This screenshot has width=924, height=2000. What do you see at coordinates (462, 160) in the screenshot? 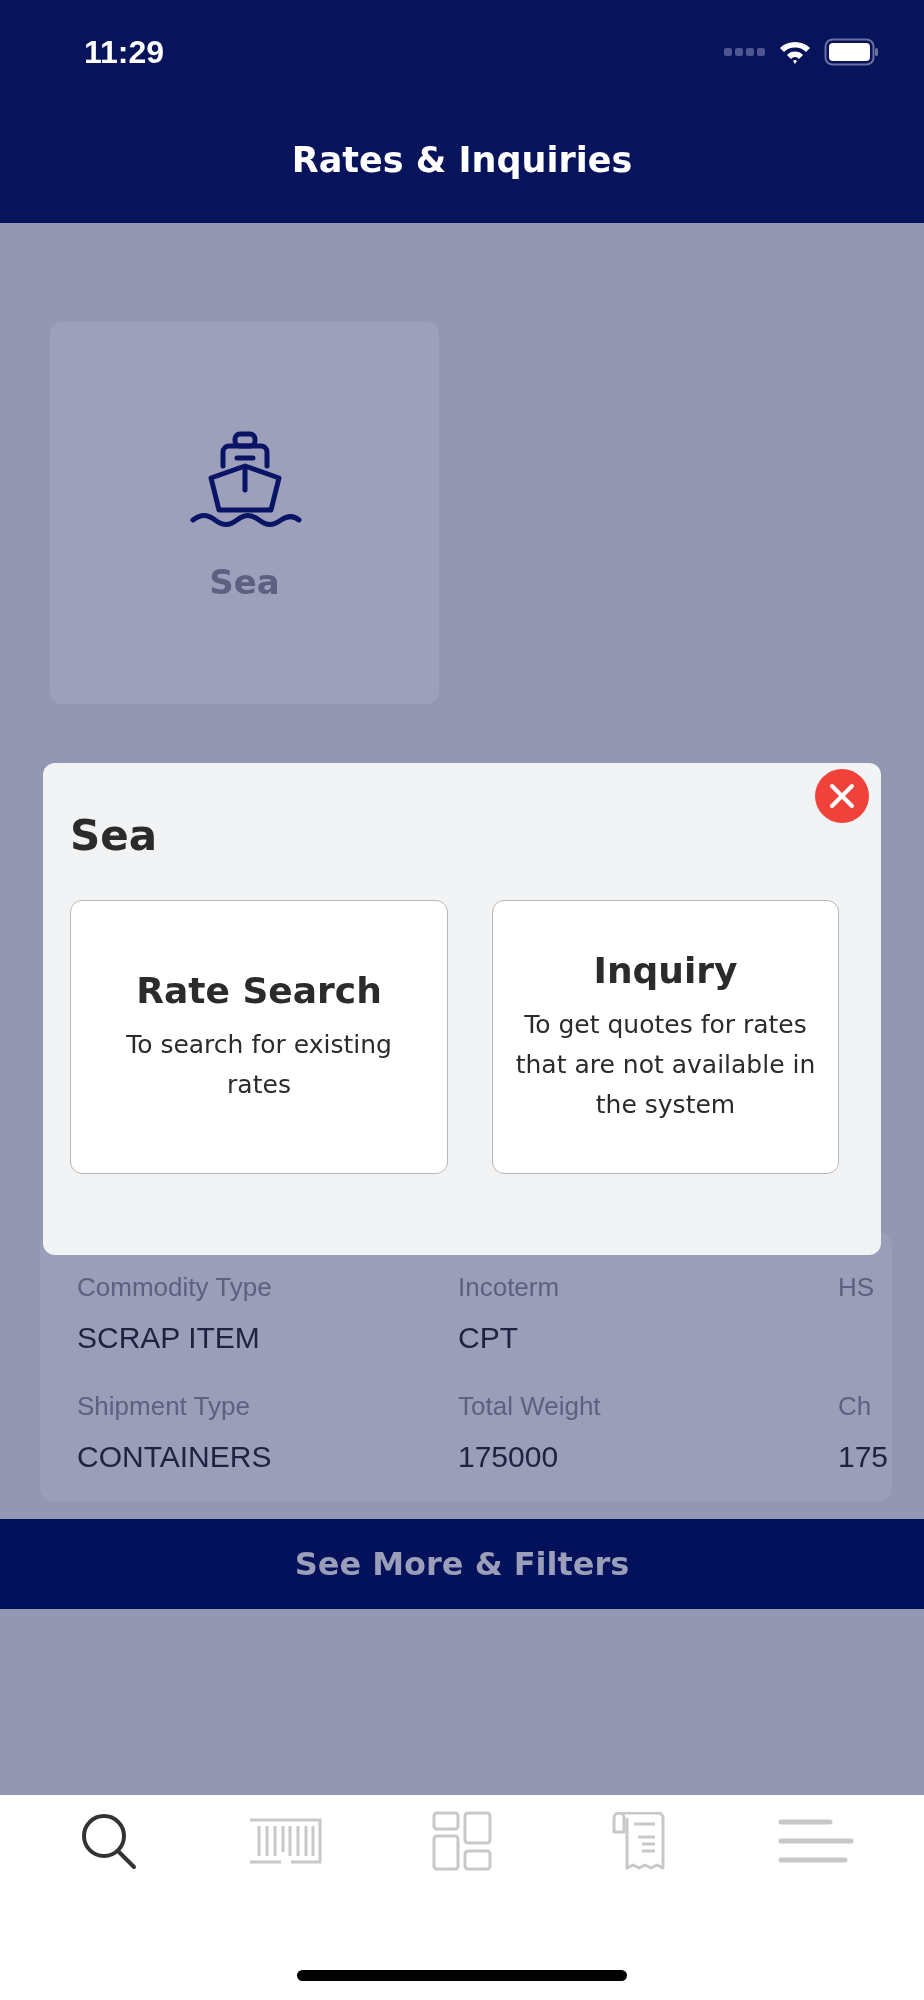
I see `screen-title: Rates & Inquiries` at bounding box center [462, 160].